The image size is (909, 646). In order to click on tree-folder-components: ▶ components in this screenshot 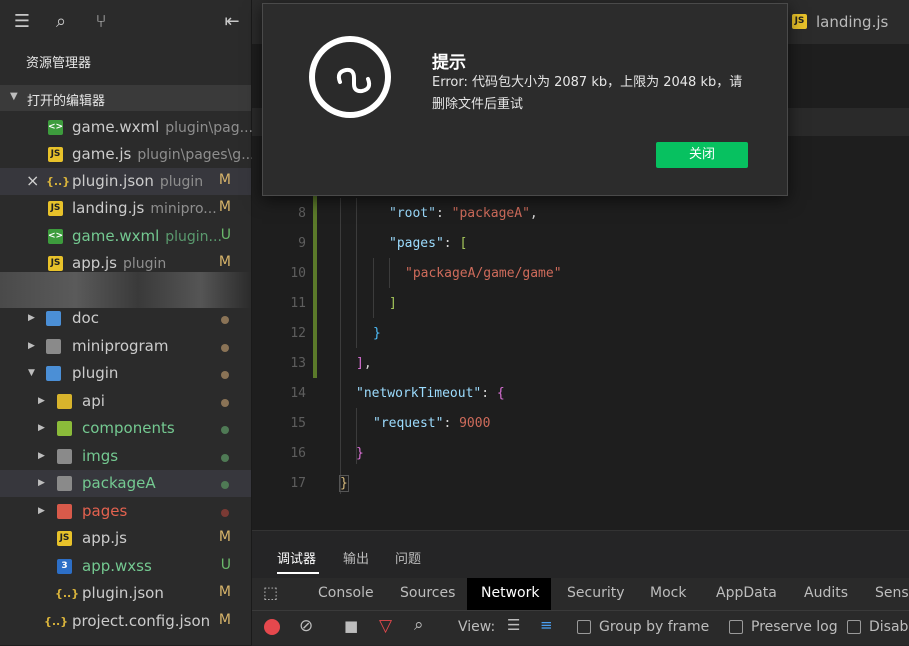, I will do `click(125, 428)`.